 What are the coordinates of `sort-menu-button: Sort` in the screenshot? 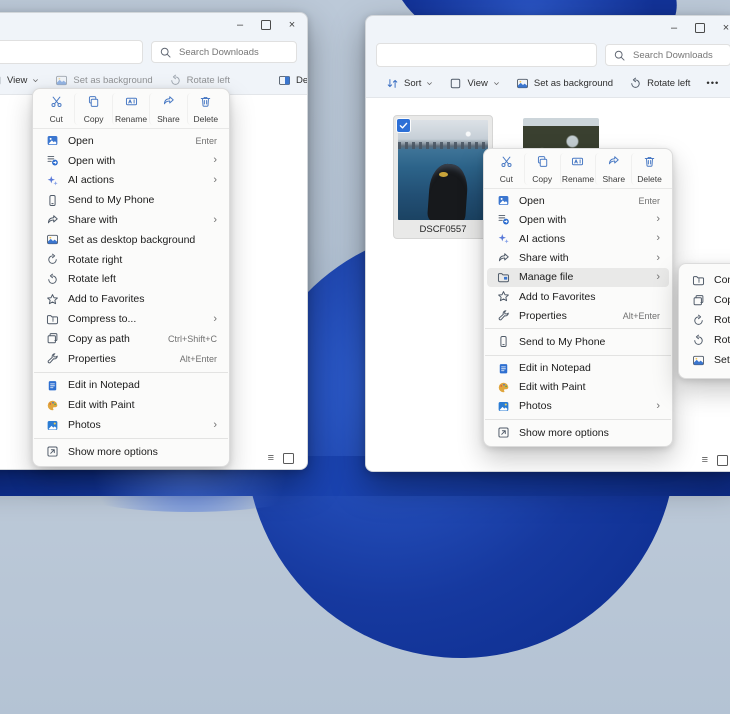 It's located at (409, 83).